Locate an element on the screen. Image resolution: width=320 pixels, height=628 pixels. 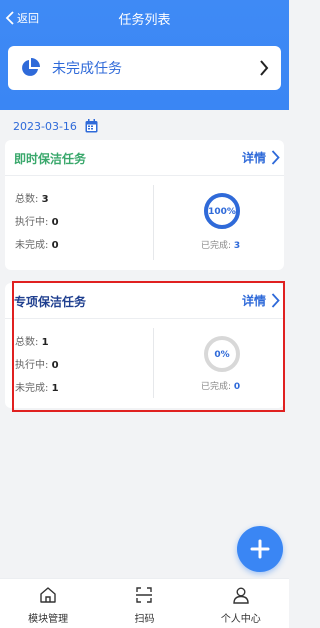
card-title: 专项保洁任务 is located at coordinates (50, 302).